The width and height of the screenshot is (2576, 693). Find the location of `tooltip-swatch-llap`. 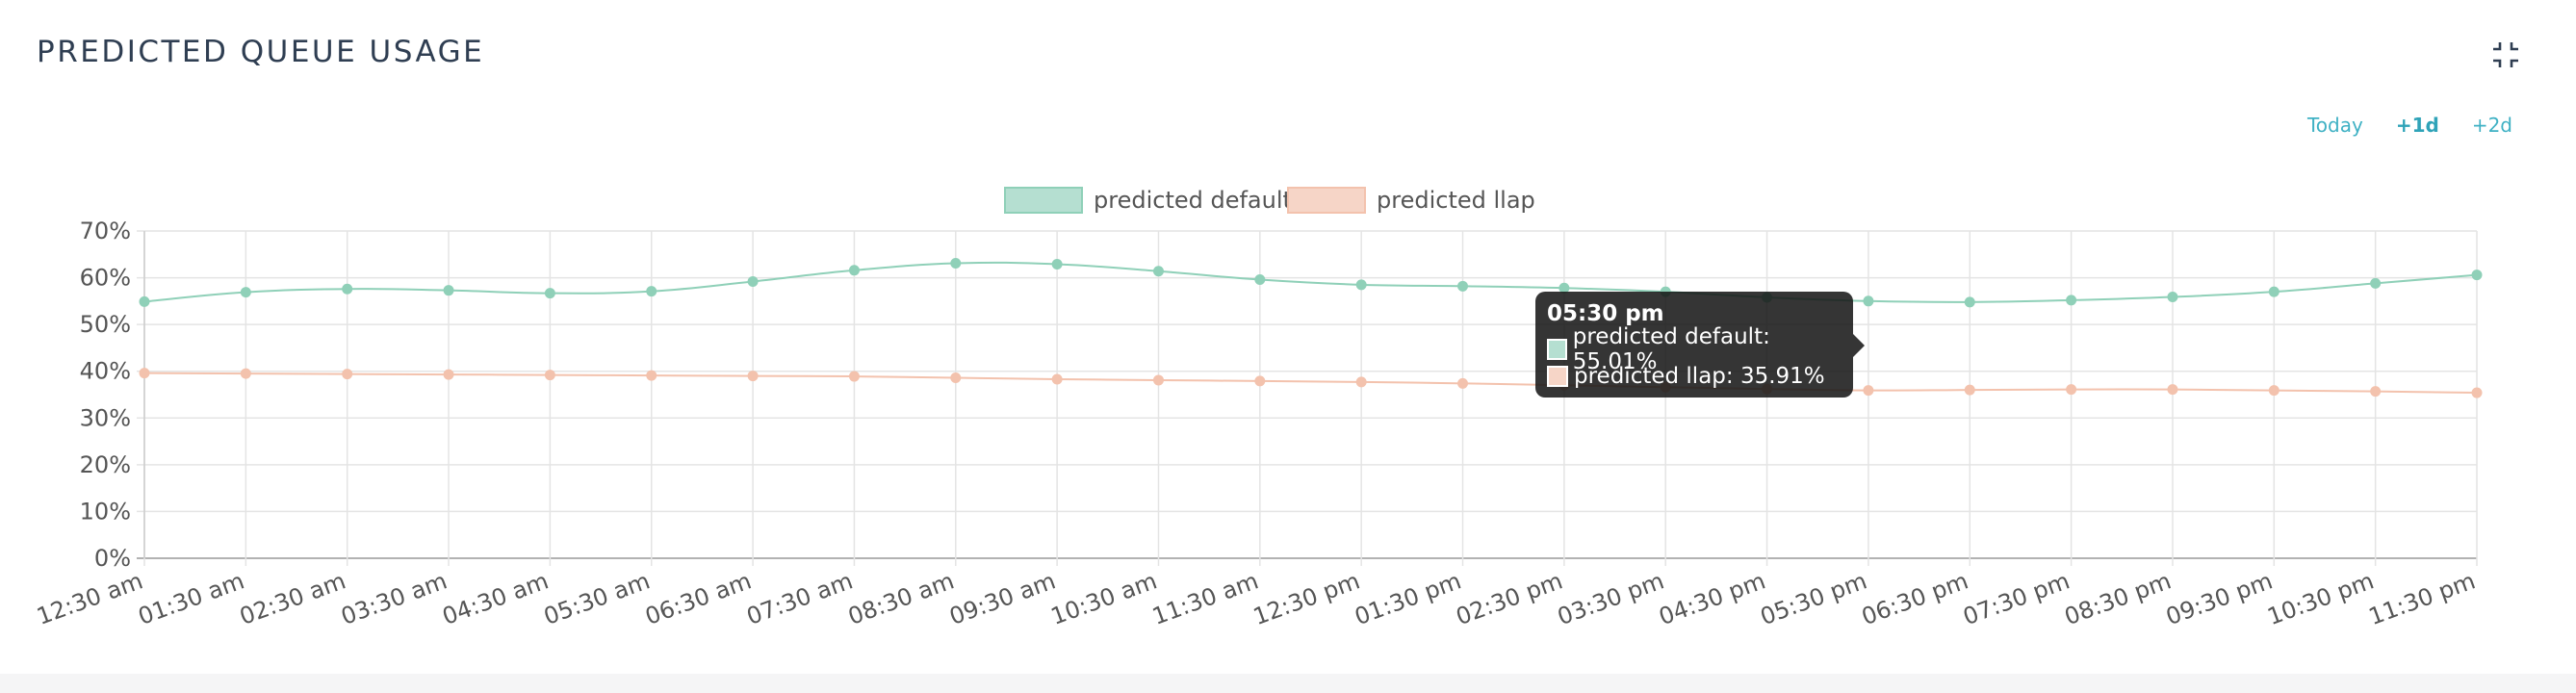

tooltip-swatch-llap is located at coordinates (1558, 376).